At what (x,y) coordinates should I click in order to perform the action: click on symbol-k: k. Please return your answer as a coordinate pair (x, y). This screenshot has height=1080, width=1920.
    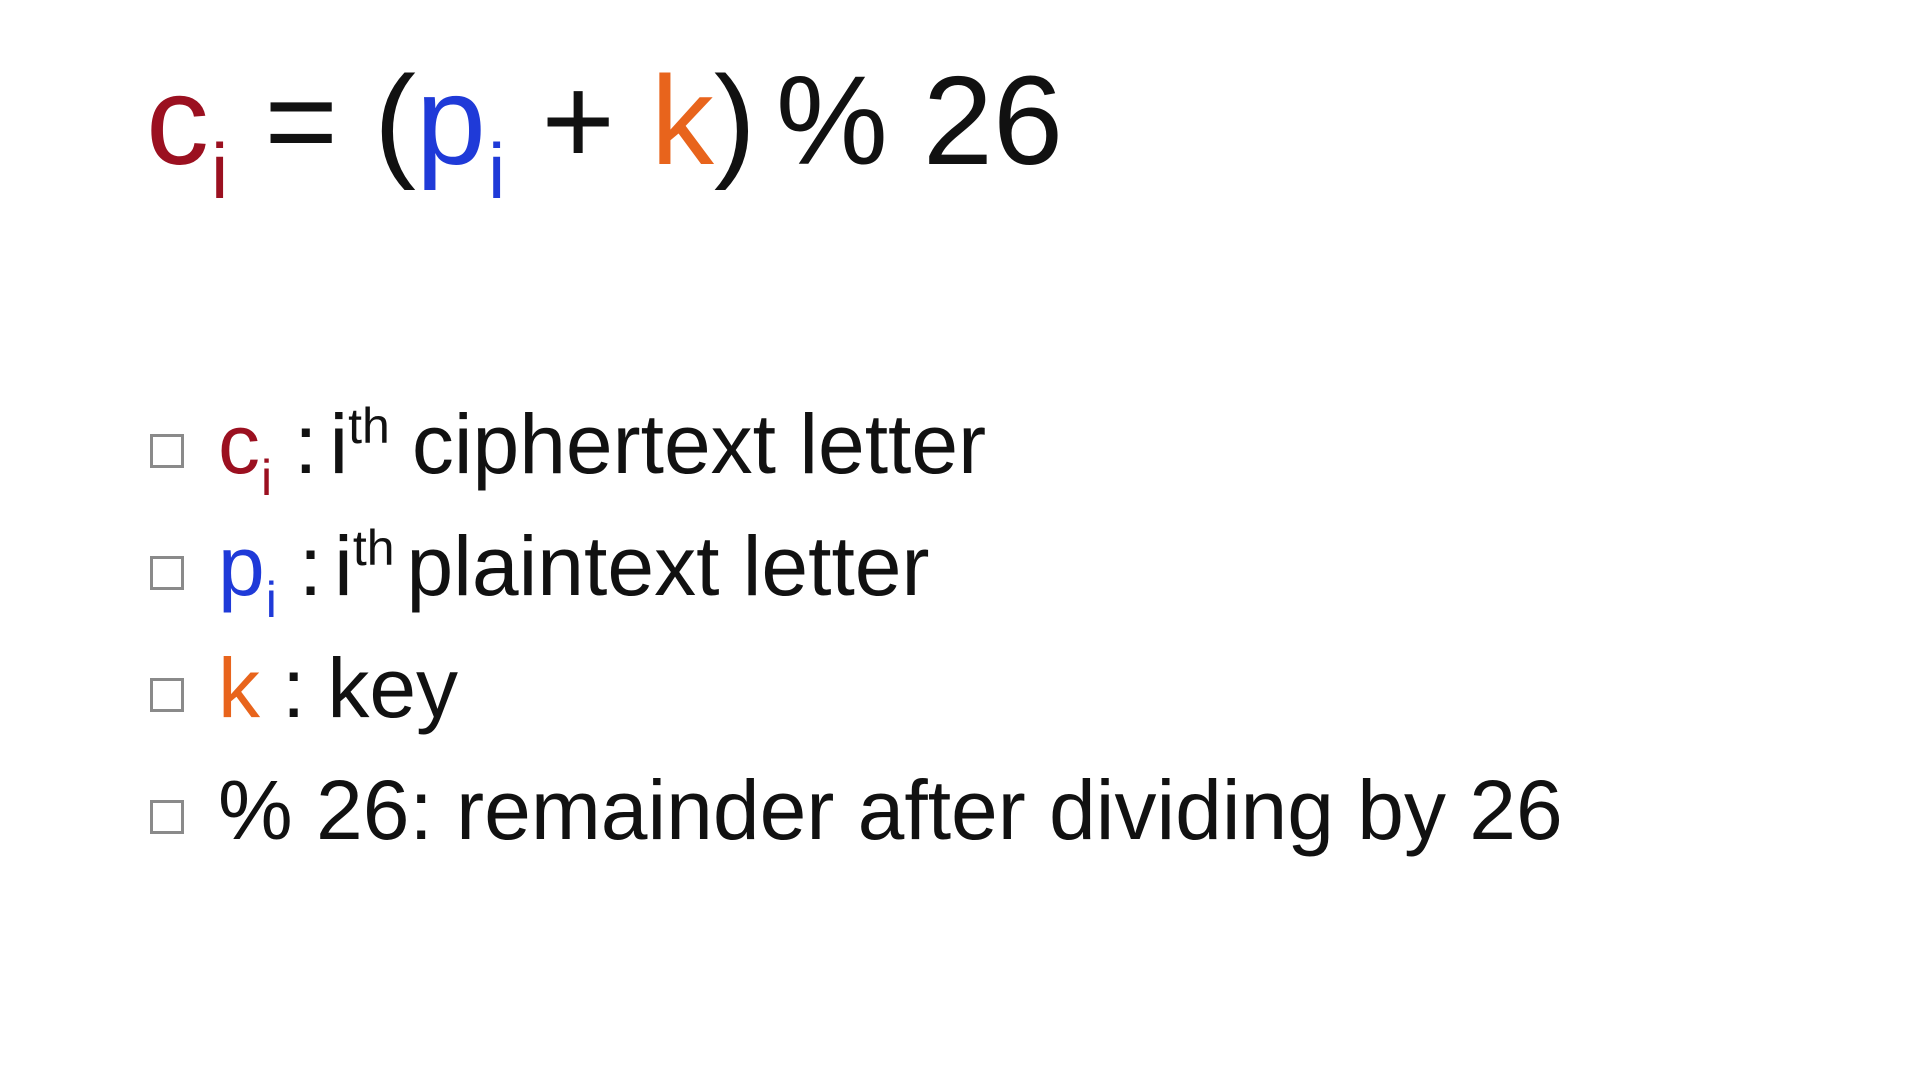
    Looking at the image, I should click on (239, 688).